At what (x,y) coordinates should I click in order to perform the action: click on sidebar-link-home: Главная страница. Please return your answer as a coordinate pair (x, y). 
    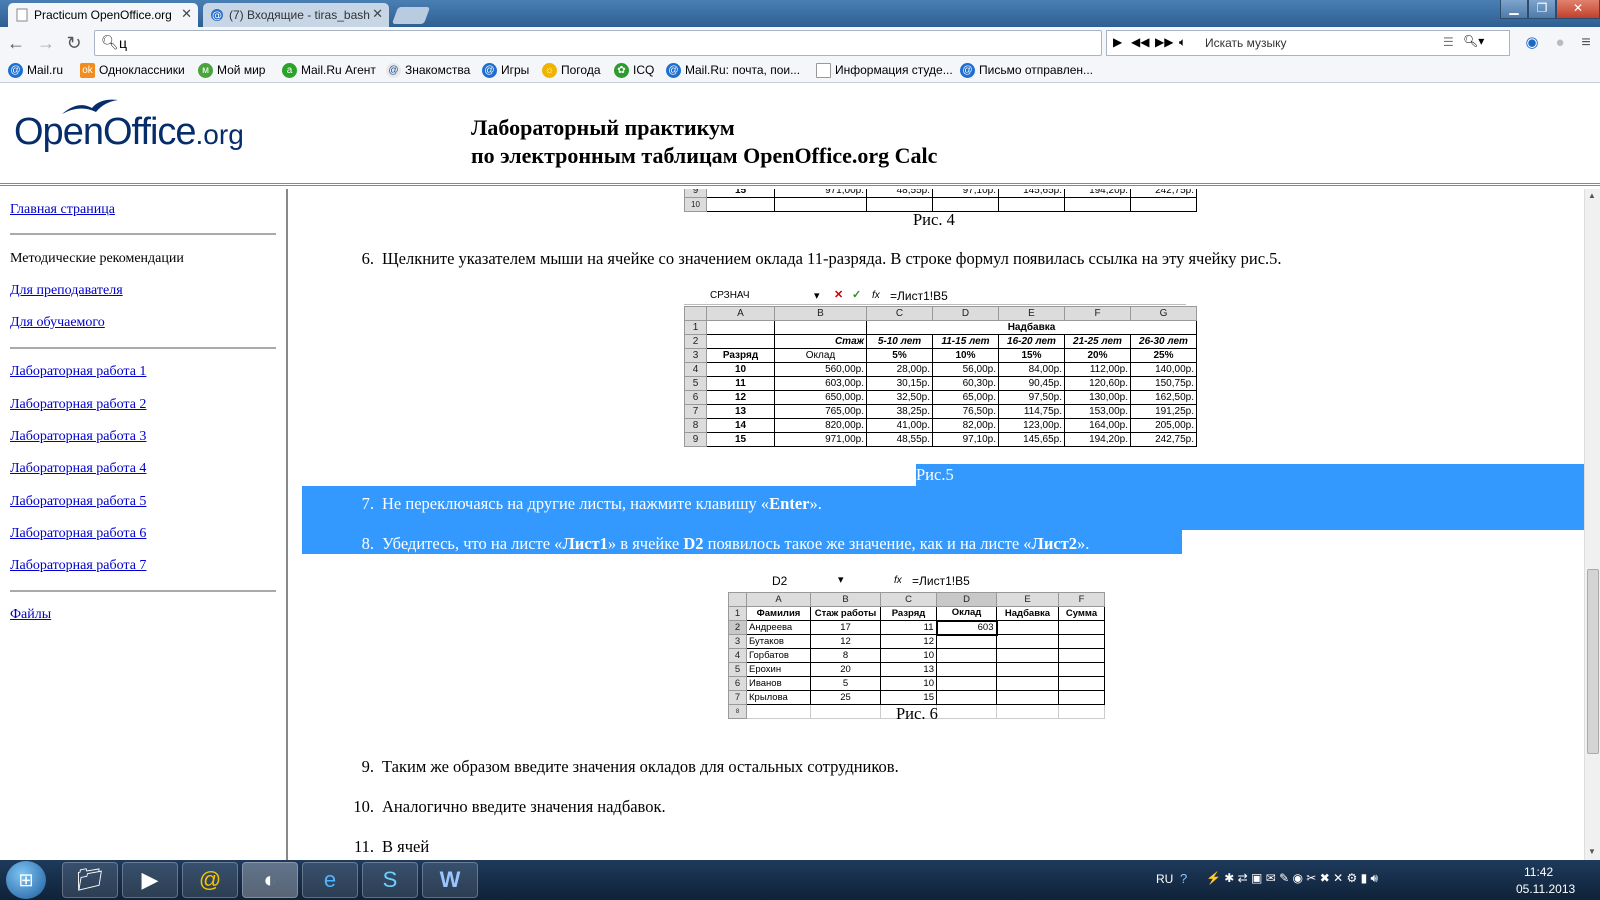
    Looking at the image, I should click on (62, 210).